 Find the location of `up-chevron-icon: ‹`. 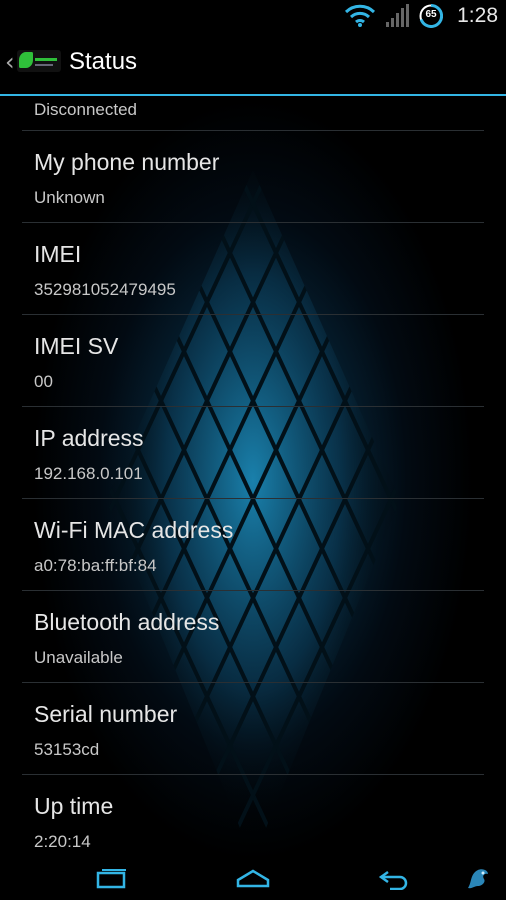

up-chevron-icon: ‹ is located at coordinates (10, 62).